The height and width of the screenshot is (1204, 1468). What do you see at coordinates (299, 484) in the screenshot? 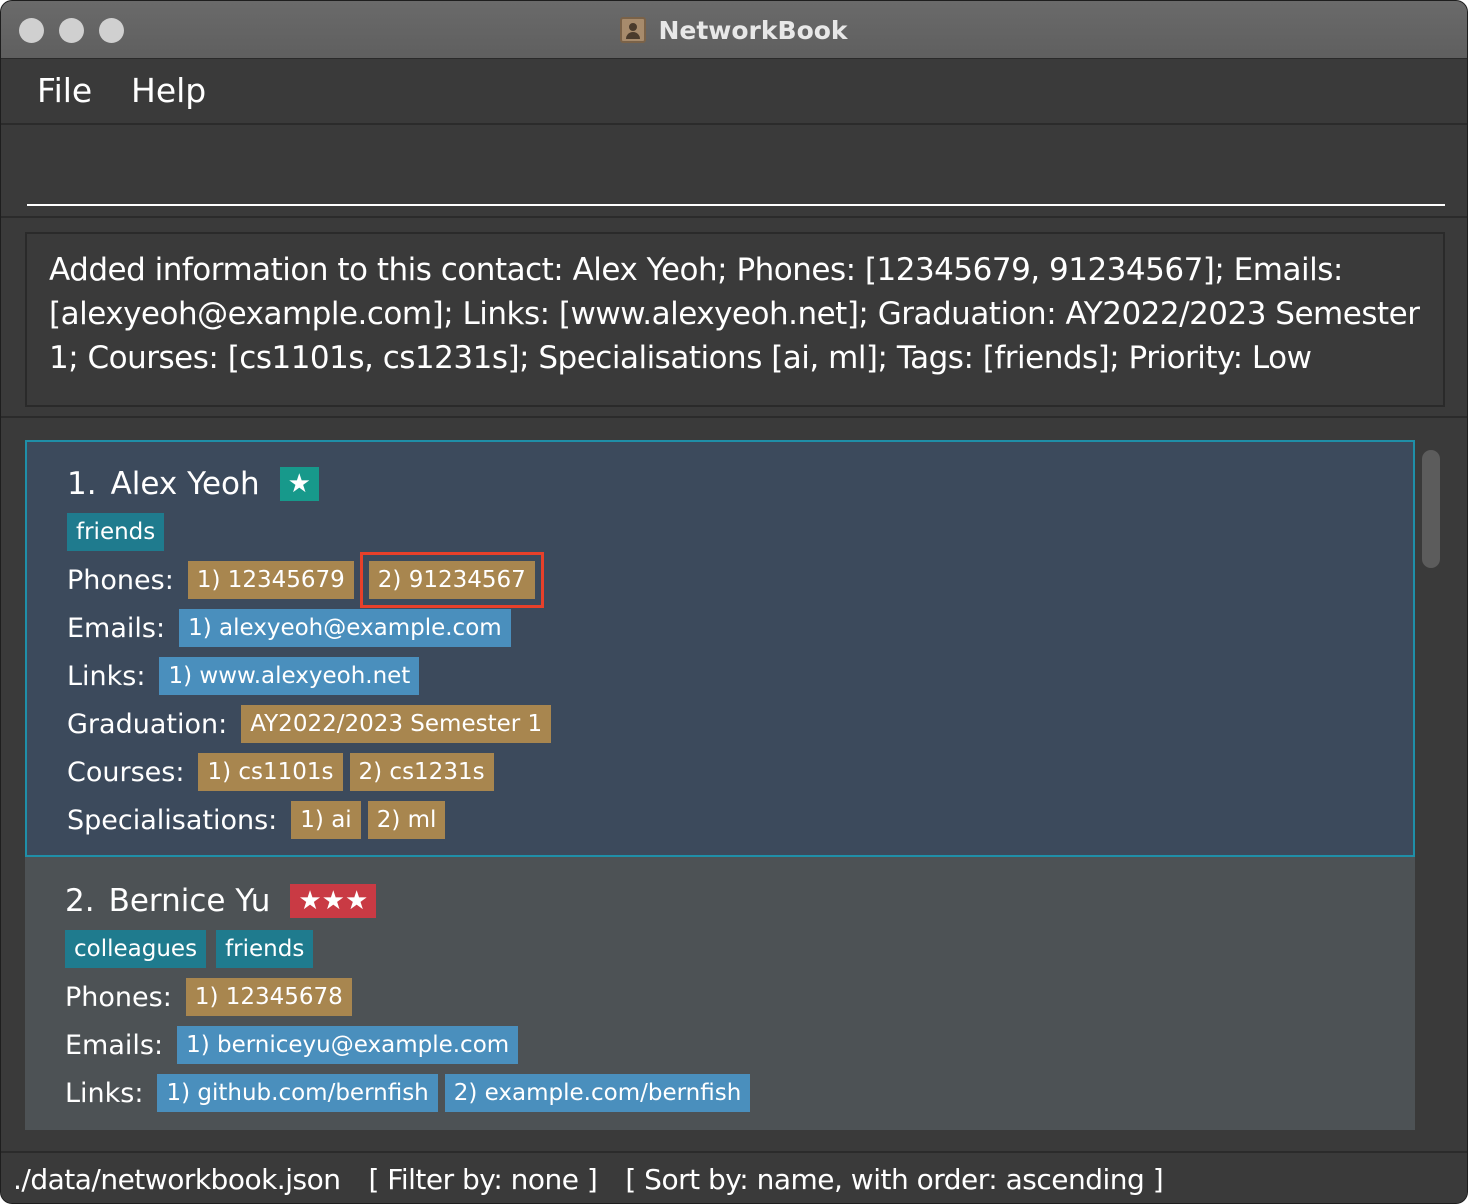
I see `priority-star-icon: ★` at bounding box center [299, 484].